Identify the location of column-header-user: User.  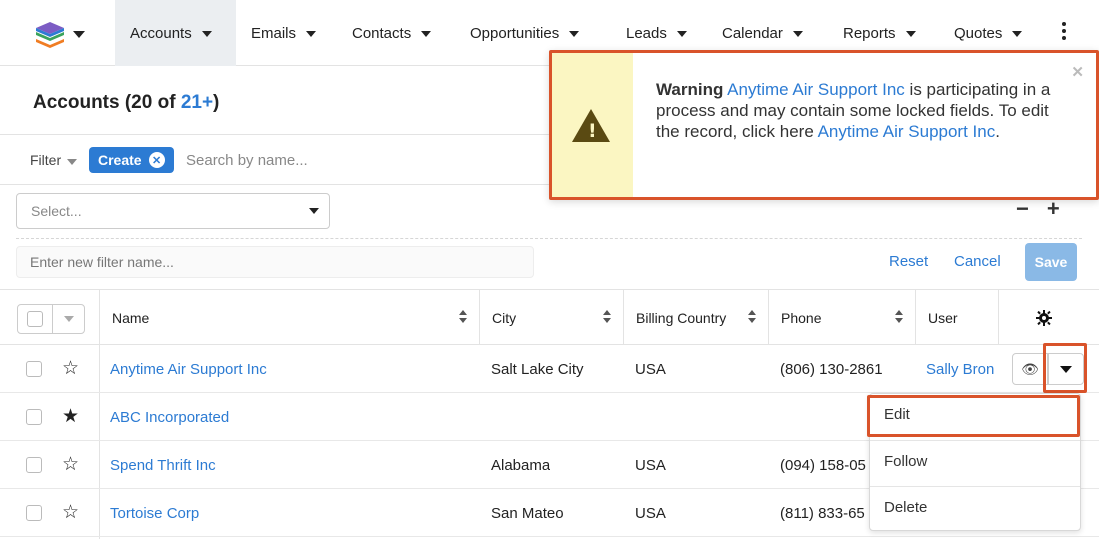
(956, 317).